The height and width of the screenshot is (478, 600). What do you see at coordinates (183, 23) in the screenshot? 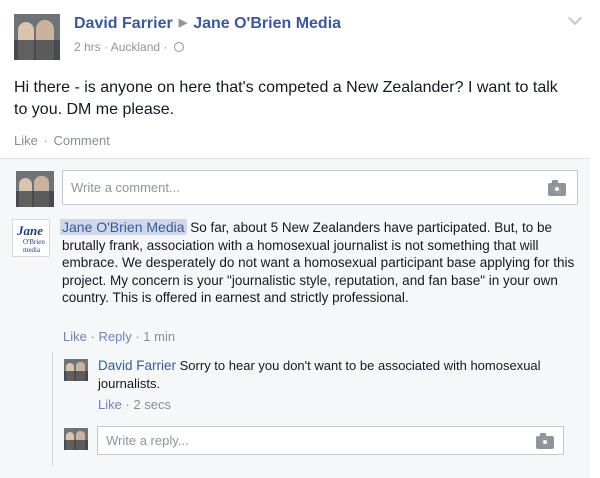
I see `arrow-right-icon: ▶` at bounding box center [183, 23].